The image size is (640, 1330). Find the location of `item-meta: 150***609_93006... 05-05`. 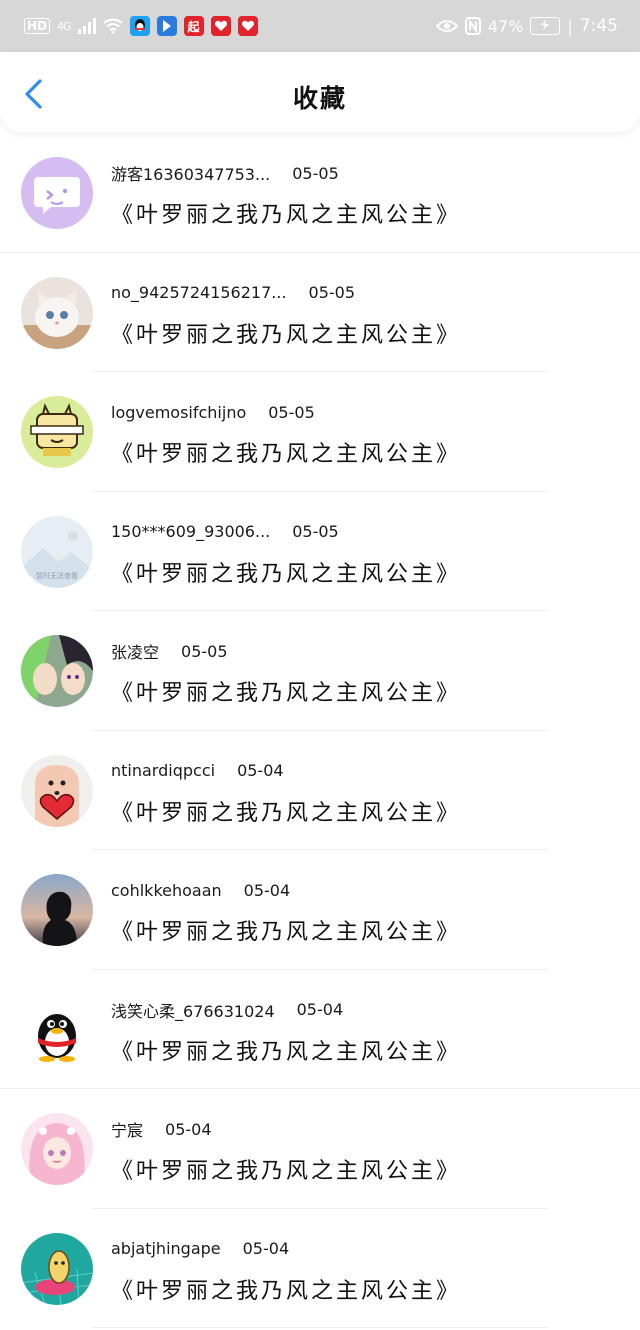

item-meta: 150***609_93006... 05-05 is located at coordinates (225, 532).